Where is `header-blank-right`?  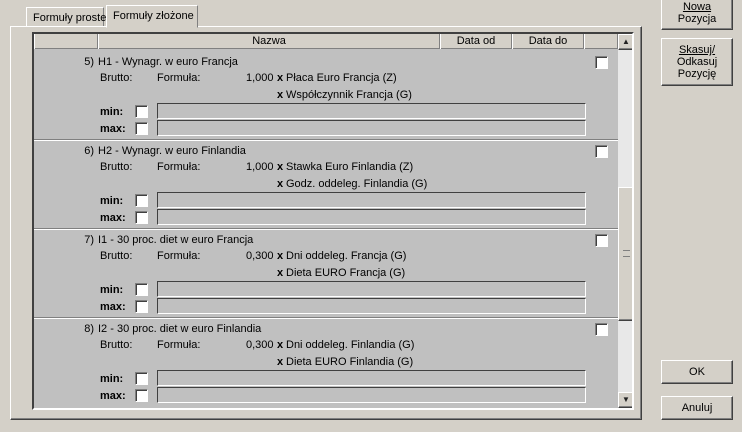
header-blank-right is located at coordinates (601, 41).